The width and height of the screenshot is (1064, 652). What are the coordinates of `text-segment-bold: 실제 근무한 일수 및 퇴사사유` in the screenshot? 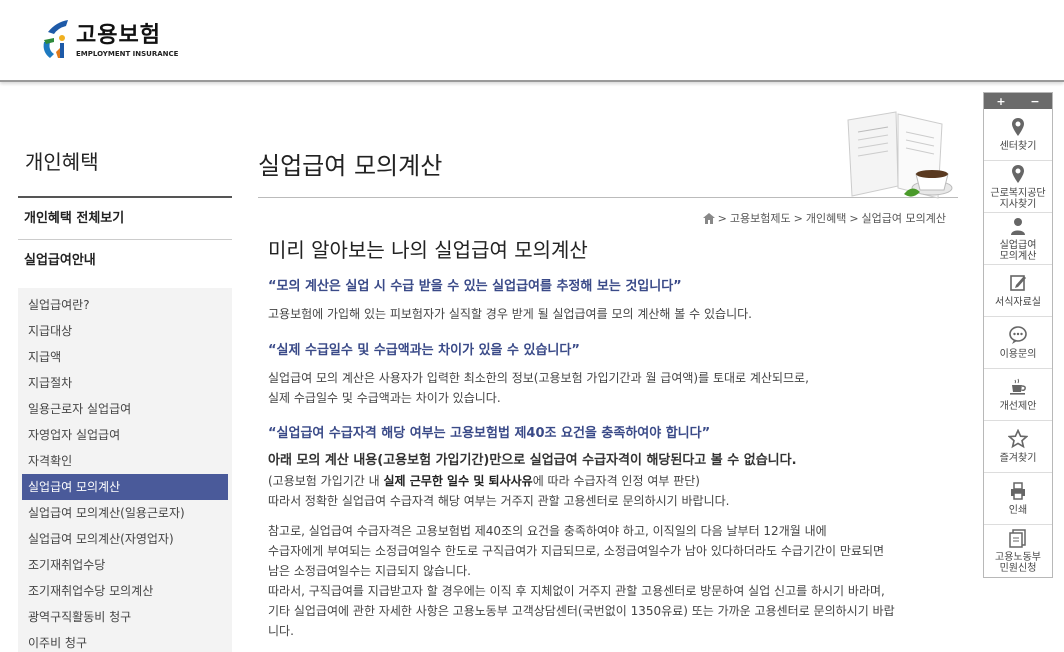 It's located at (458, 481).